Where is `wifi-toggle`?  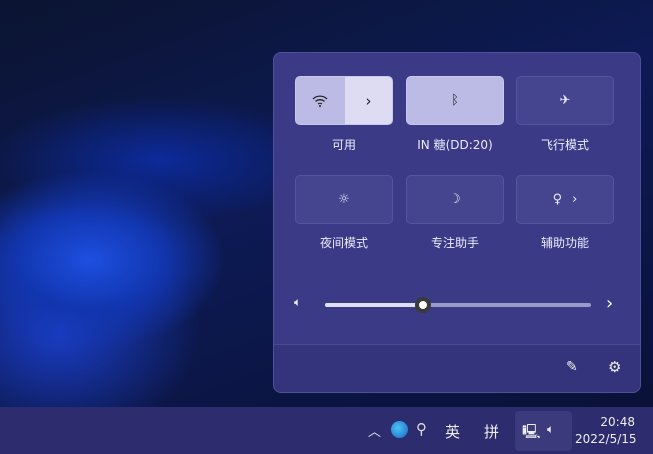
wifi-toggle is located at coordinates (320, 100).